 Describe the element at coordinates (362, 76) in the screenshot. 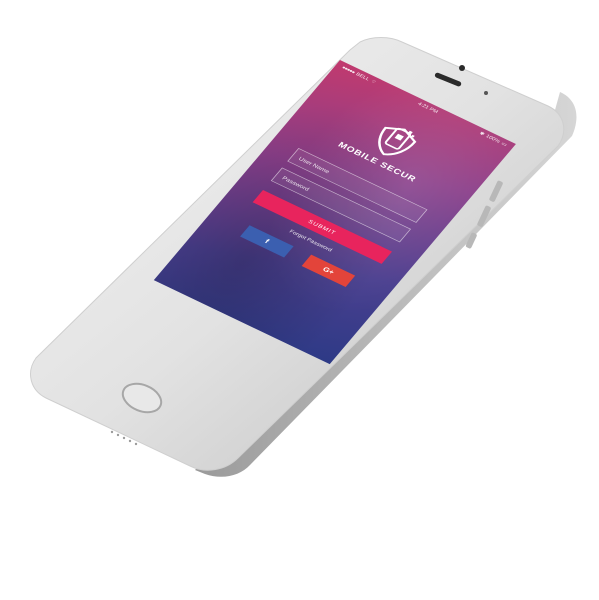

I see `carrier-label: BELL` at that location.